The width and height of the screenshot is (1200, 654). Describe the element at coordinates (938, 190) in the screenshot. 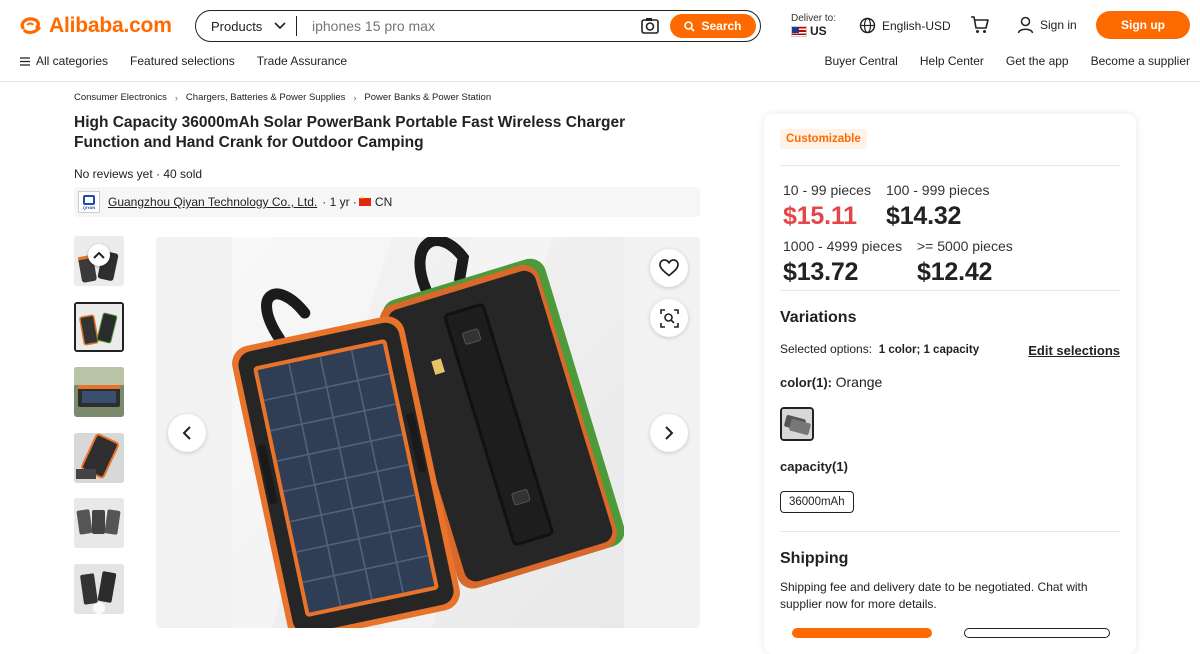

I see `price-tier-range: 100 - 999 pieces` at that location.